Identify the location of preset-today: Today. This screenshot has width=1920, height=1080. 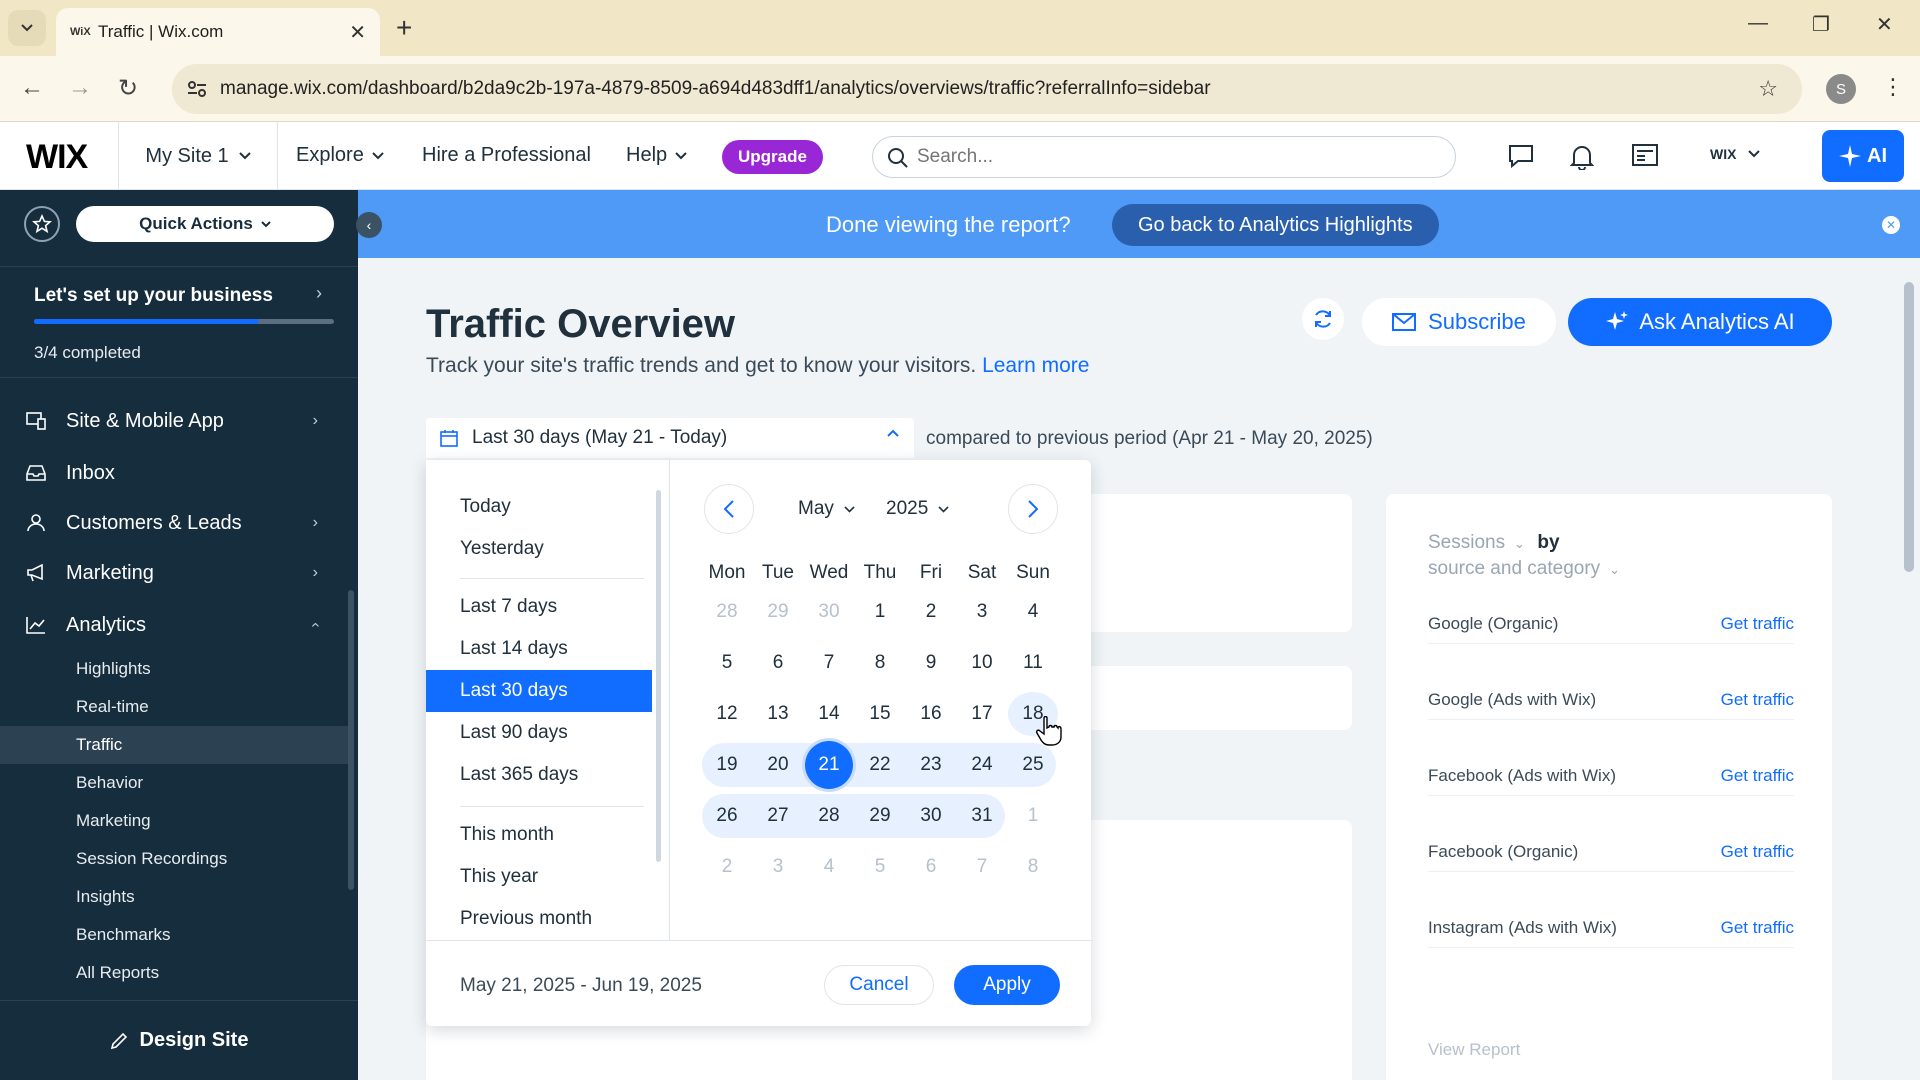
(539, 507).